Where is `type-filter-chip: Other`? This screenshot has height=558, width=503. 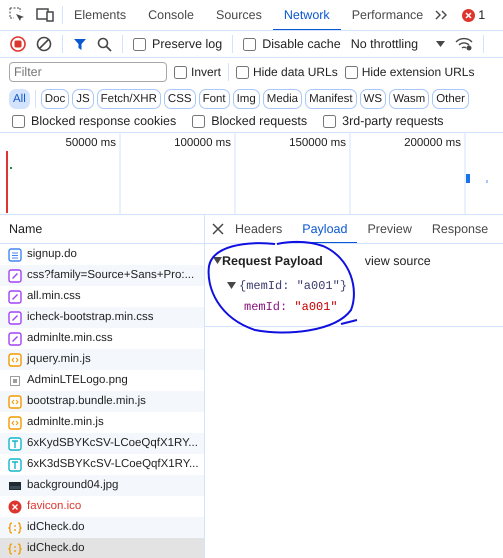
type-filter-chip: Other is located at coordinates (450, 98).